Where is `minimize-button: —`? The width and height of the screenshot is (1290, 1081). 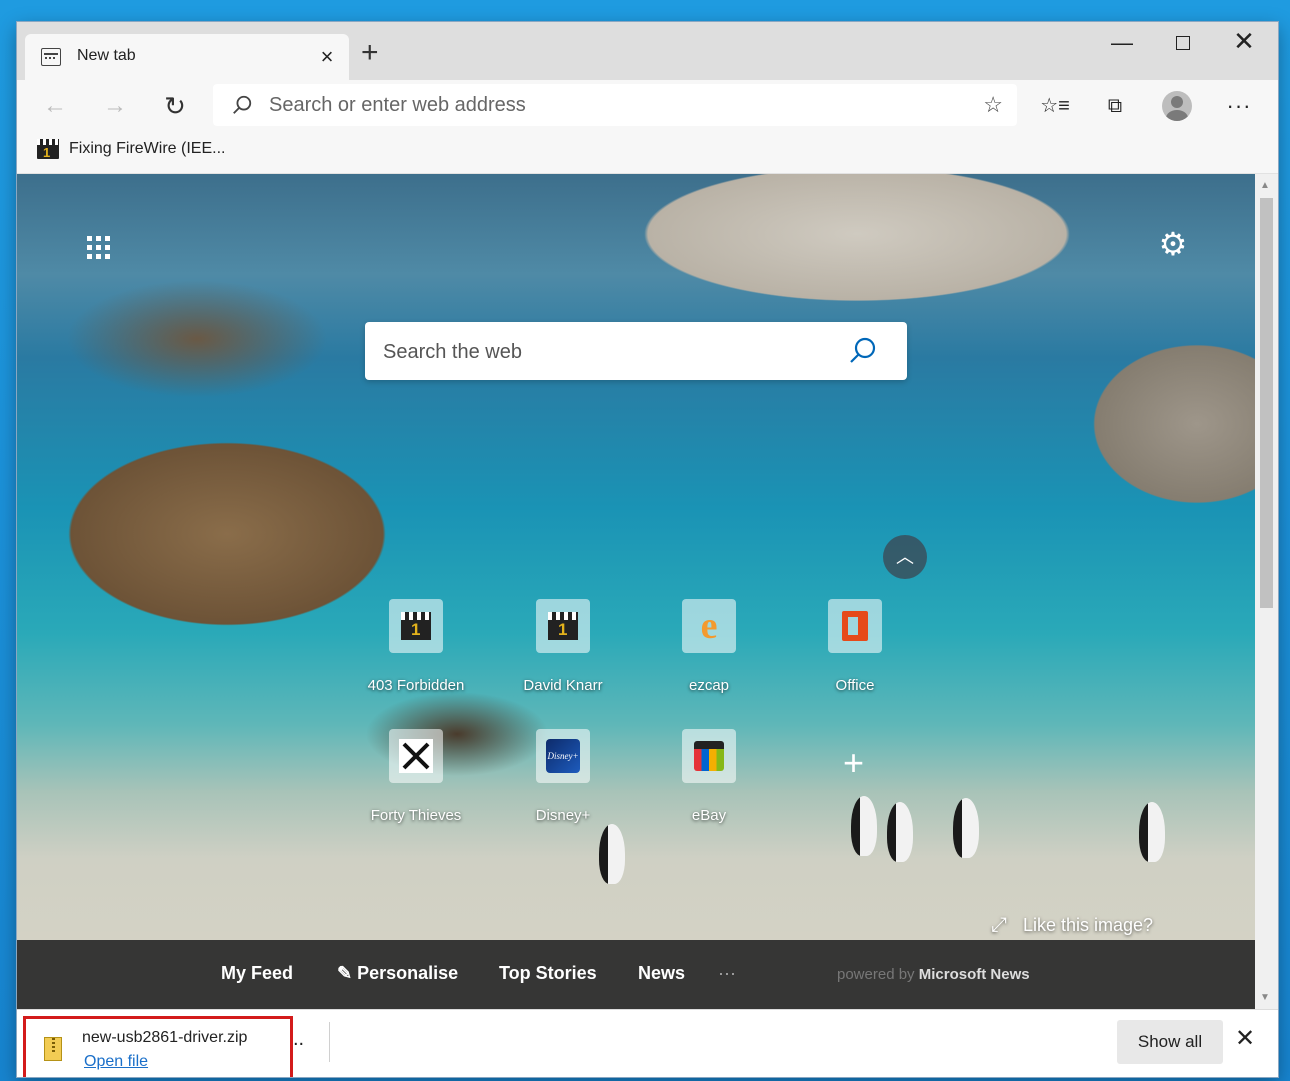
minimize-button: — is located at coordinates (1122, 45).